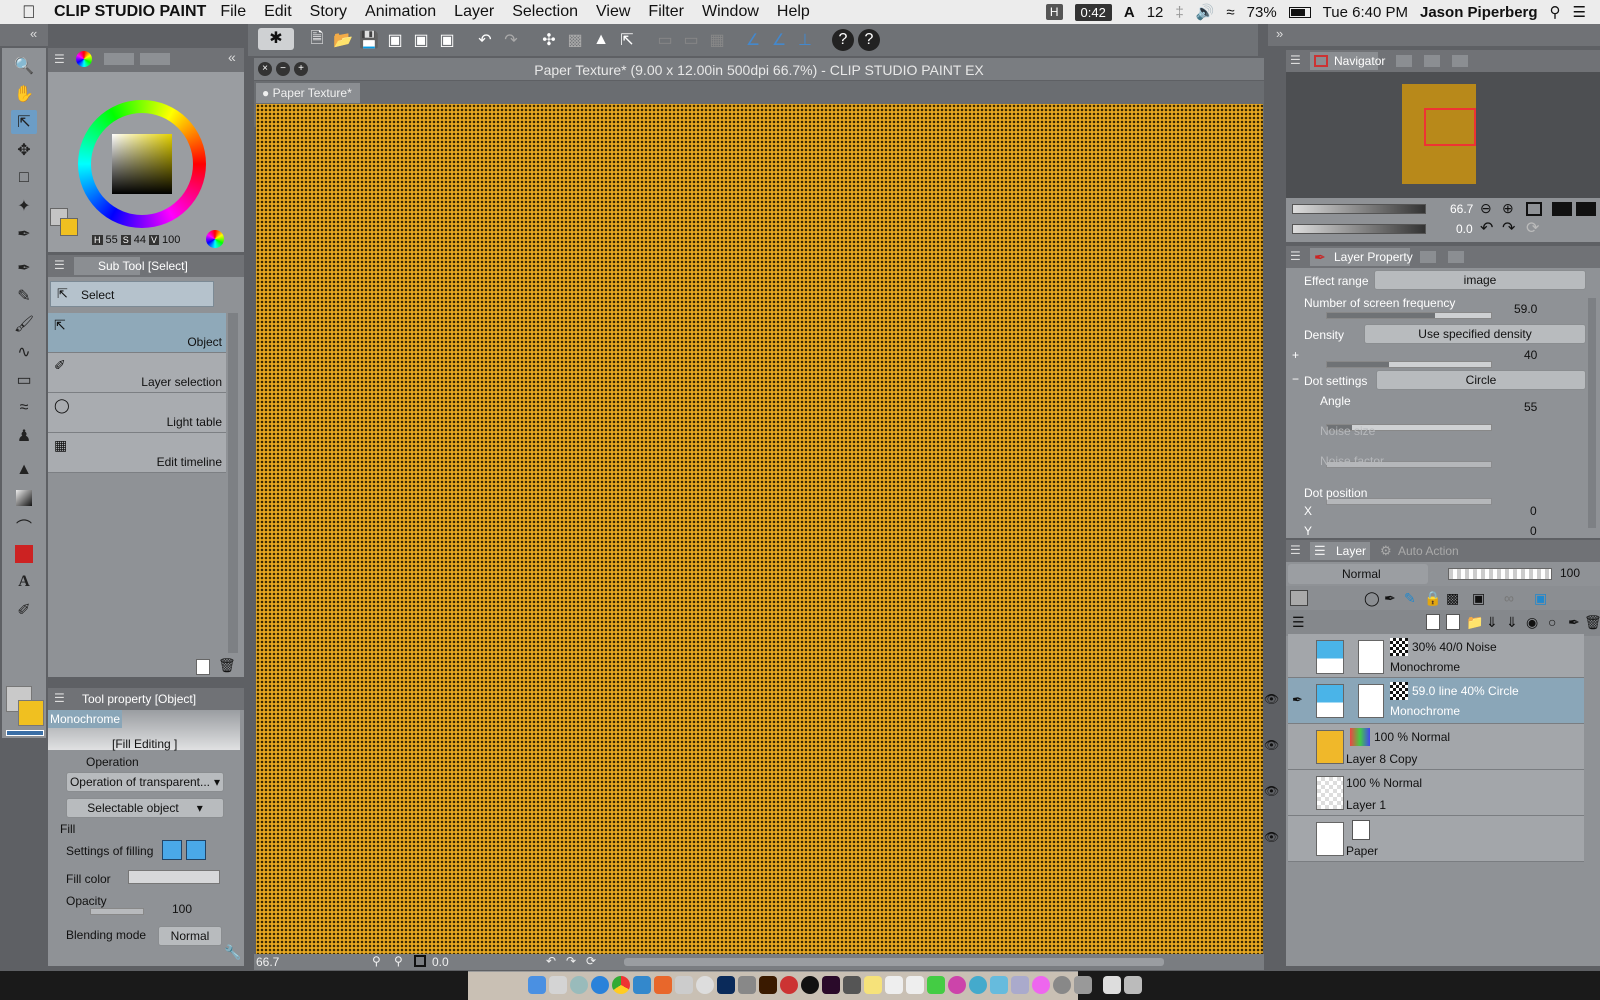  I want to click on delete-layer-icon: 🗑, so click(1592, 622).